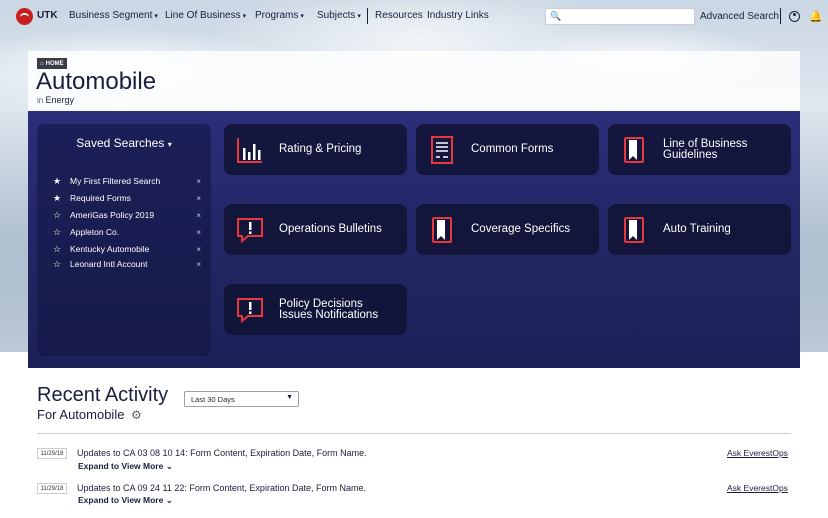 This screenshot has width=828, height=518. Describe the element at coordinates (47, 15) in the screenshot. I see `brand-name: UTK` at that location.